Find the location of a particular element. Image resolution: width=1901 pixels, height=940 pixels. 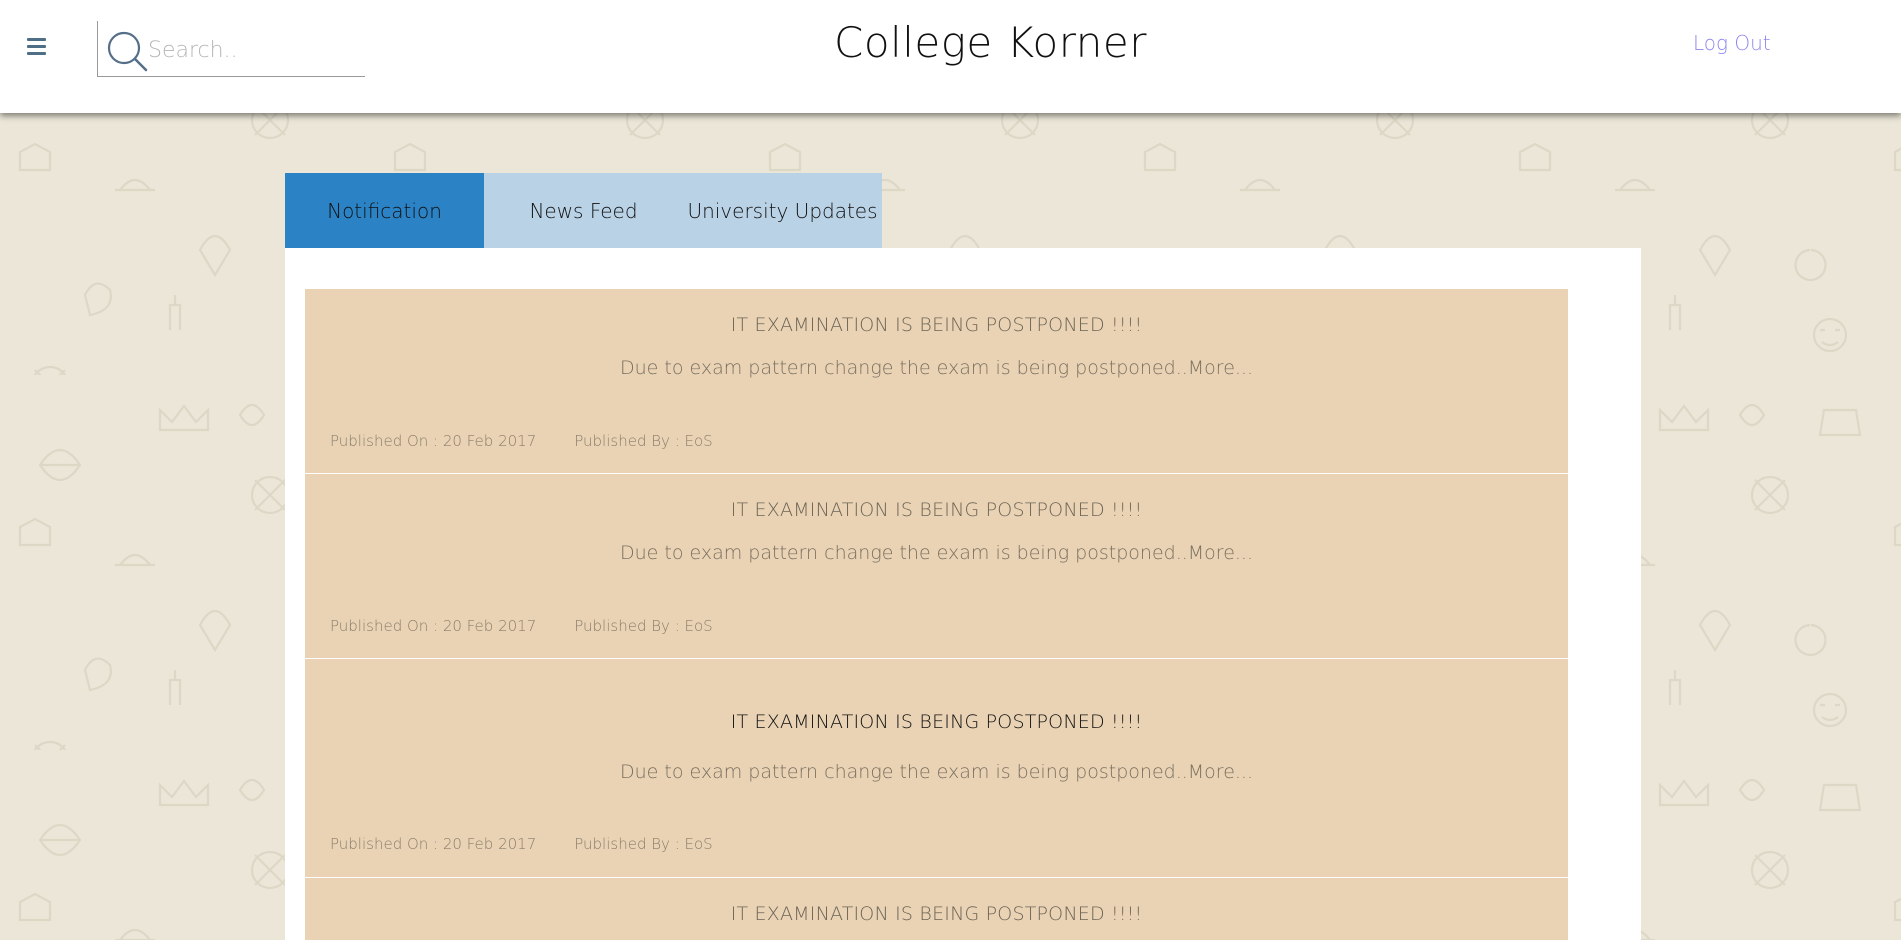

tab-notification: Notification is located at coordinates (384, 210).